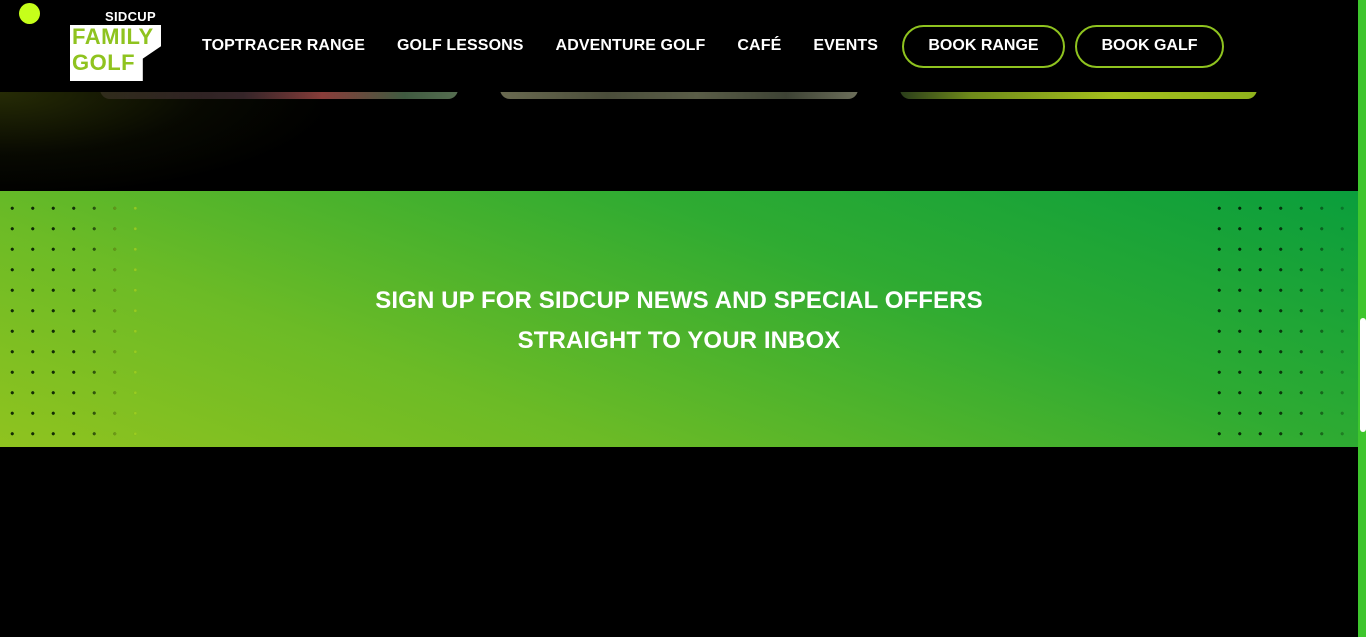 Image resolution: width=1366 pixels, height=637 pixels. I want to click on golf-ball-icon, so click(29, 13).